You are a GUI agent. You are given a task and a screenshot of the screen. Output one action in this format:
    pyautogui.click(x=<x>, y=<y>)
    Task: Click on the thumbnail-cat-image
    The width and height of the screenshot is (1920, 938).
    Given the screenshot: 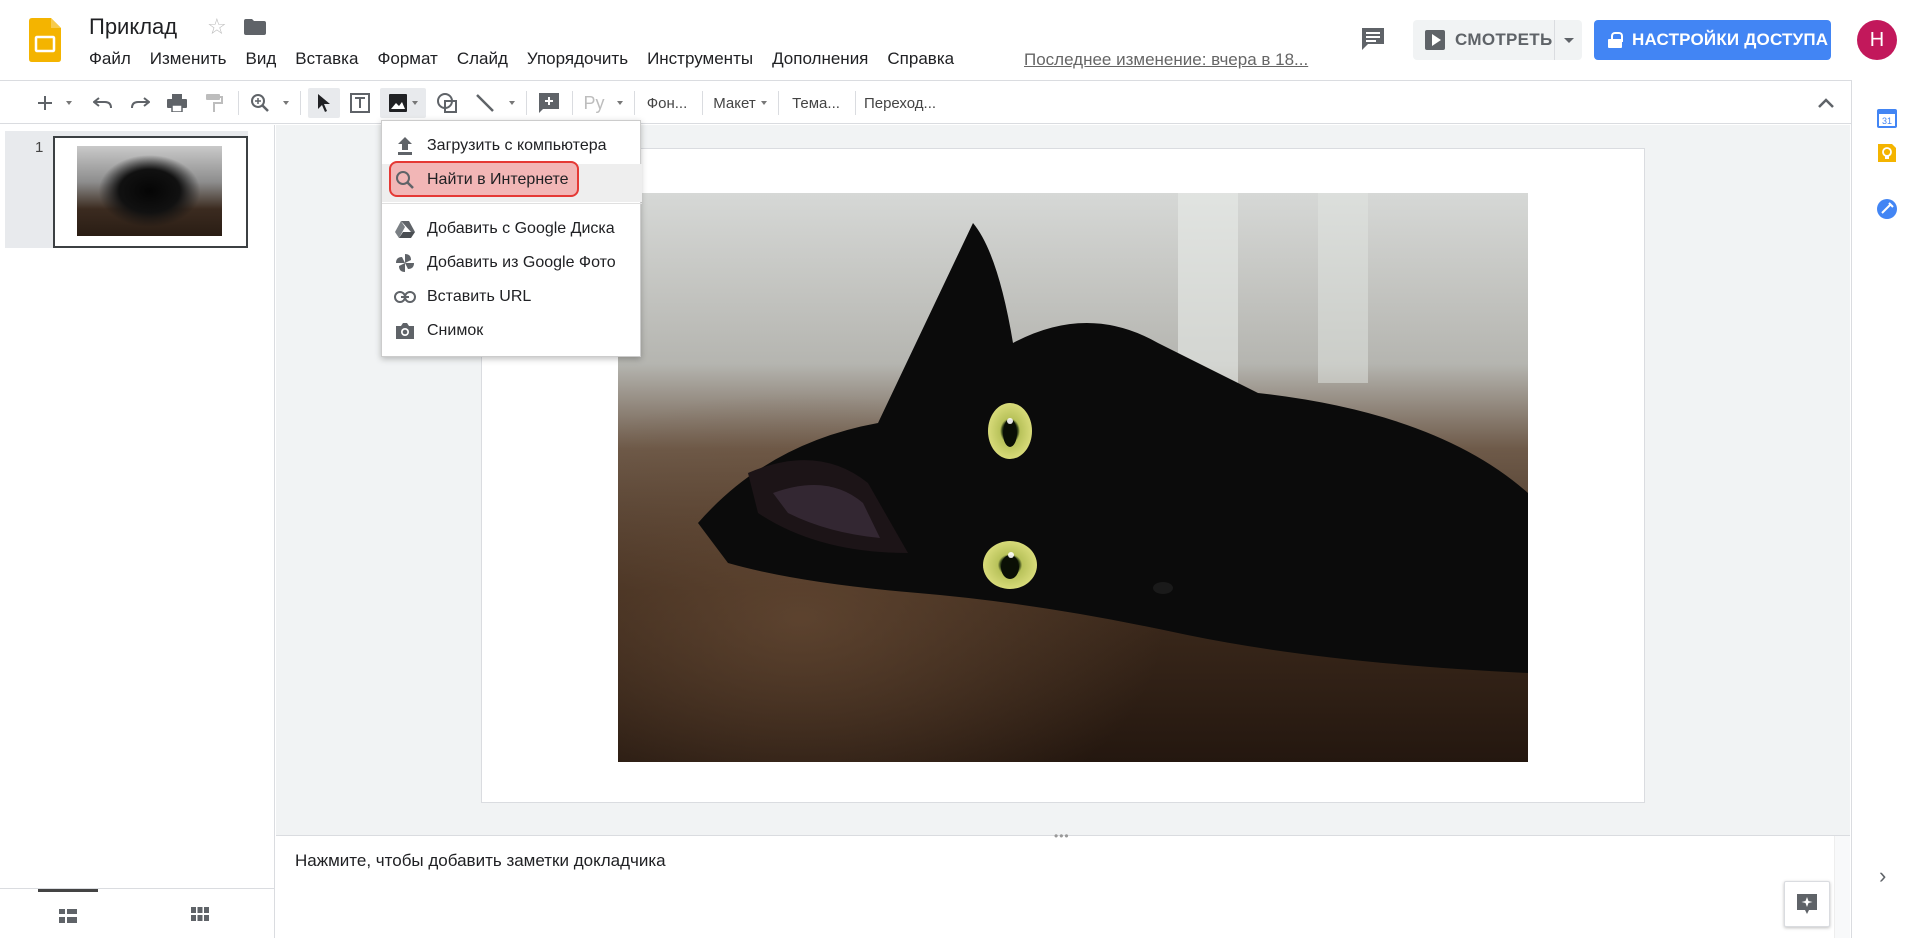 What is the action you would take?
    pyautogui.click(x=149, y=191)
    